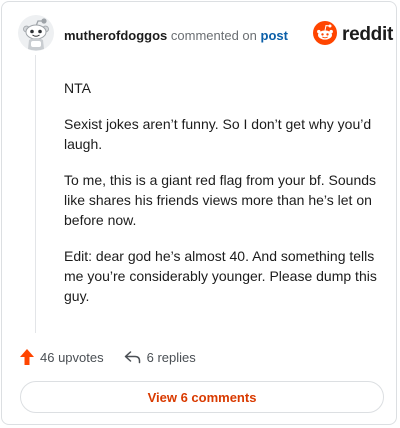 This screenshot has height=428, width=400. What do you see at coordinates (367, 34) in the screenshot?
I see `reddit-wordmark: reddit` at bounding box center [367, 34].